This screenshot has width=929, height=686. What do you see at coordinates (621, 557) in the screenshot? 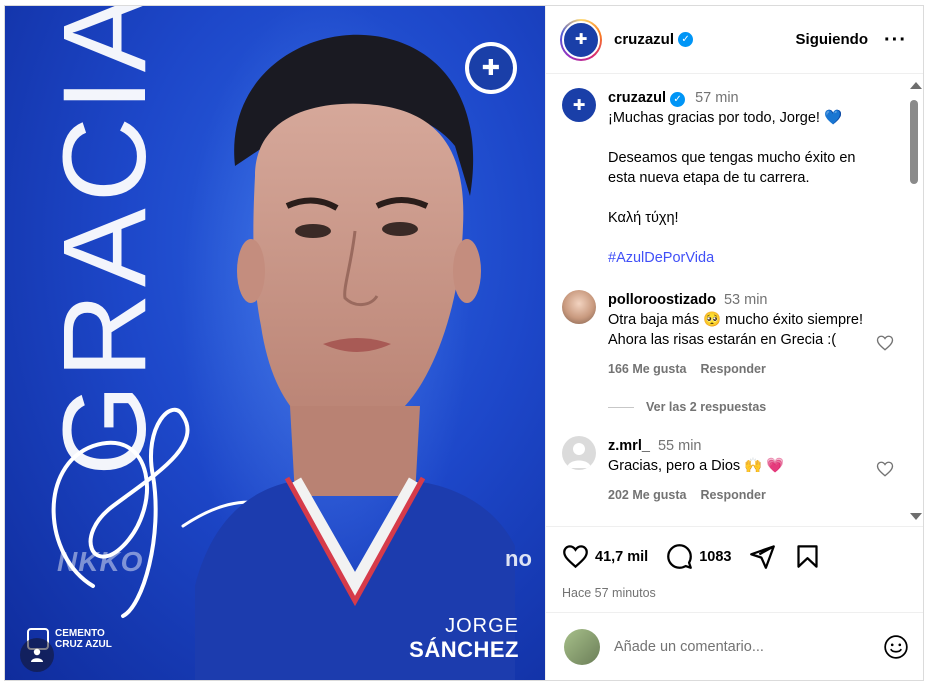
I see `likes-count: 41,7 mil` at bounding box center [621, 557].